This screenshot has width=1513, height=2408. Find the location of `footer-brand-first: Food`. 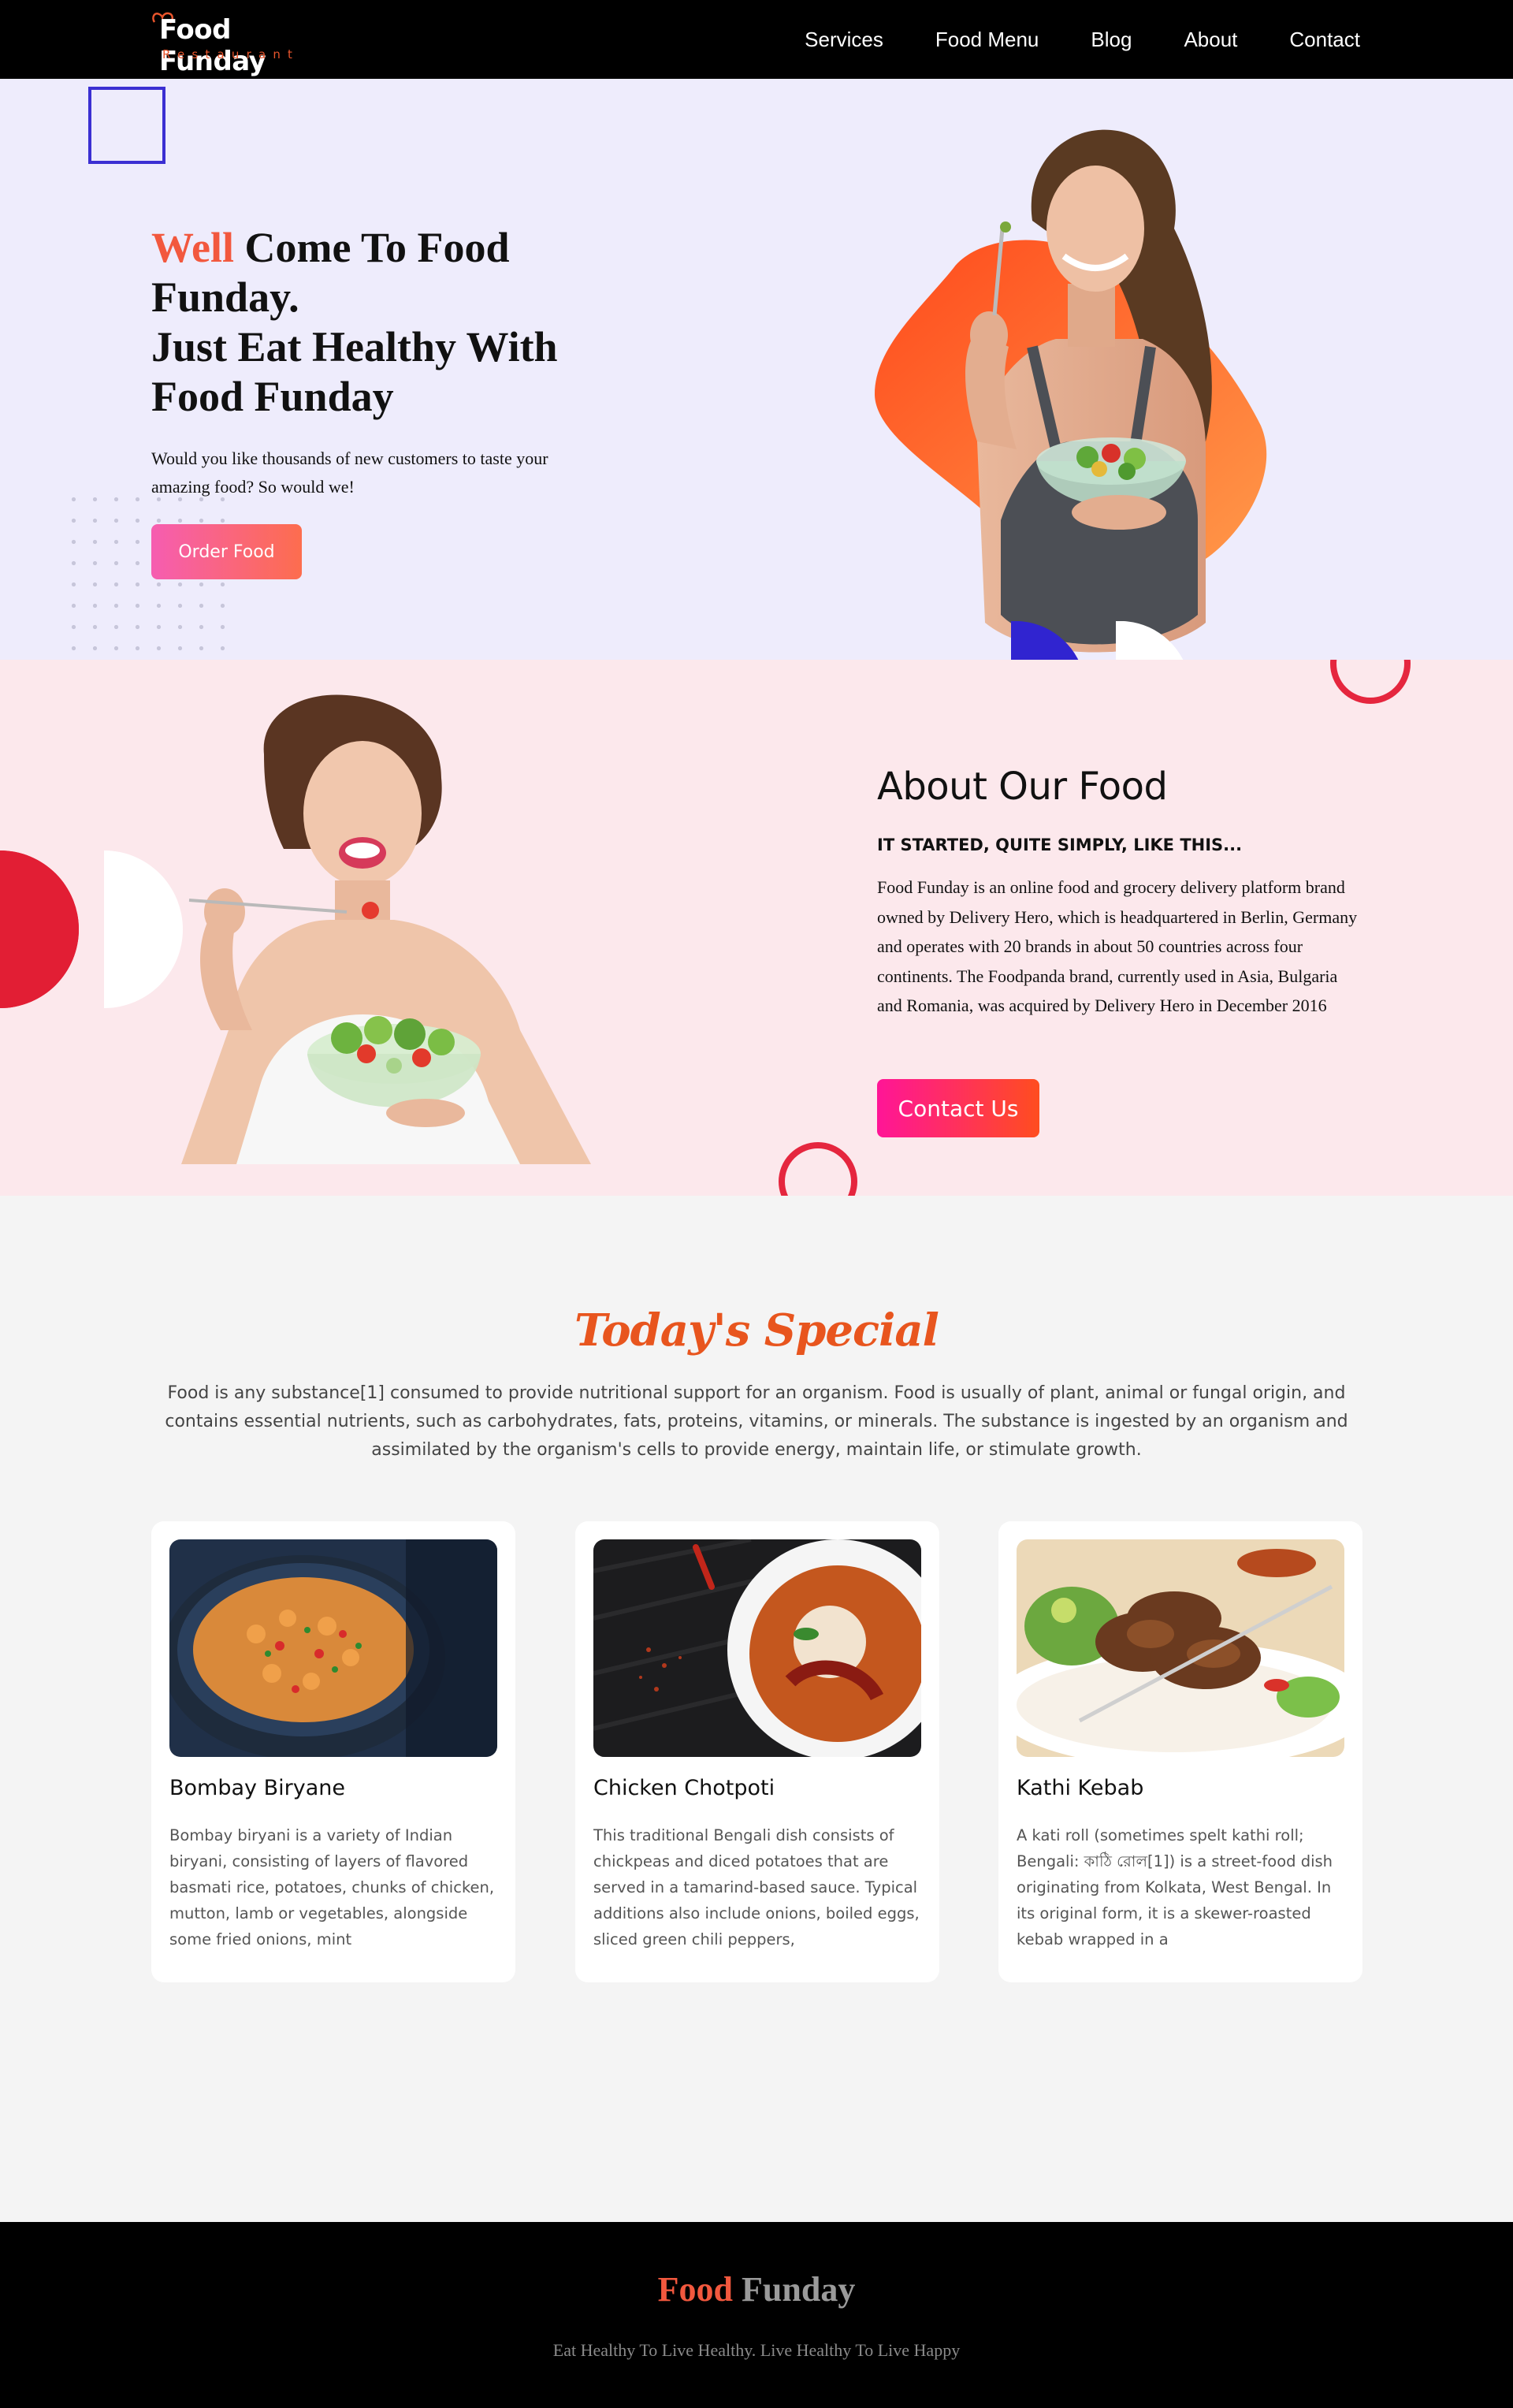

footer-brand-first: Food is located at coordinates (695, 2289).